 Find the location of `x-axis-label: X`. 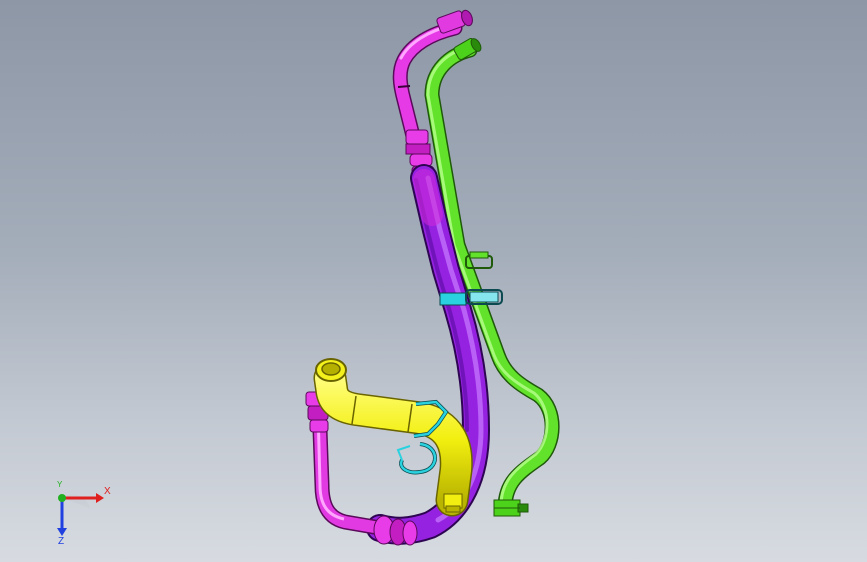

x-axis-label: X is located at coordinates (107, 491).